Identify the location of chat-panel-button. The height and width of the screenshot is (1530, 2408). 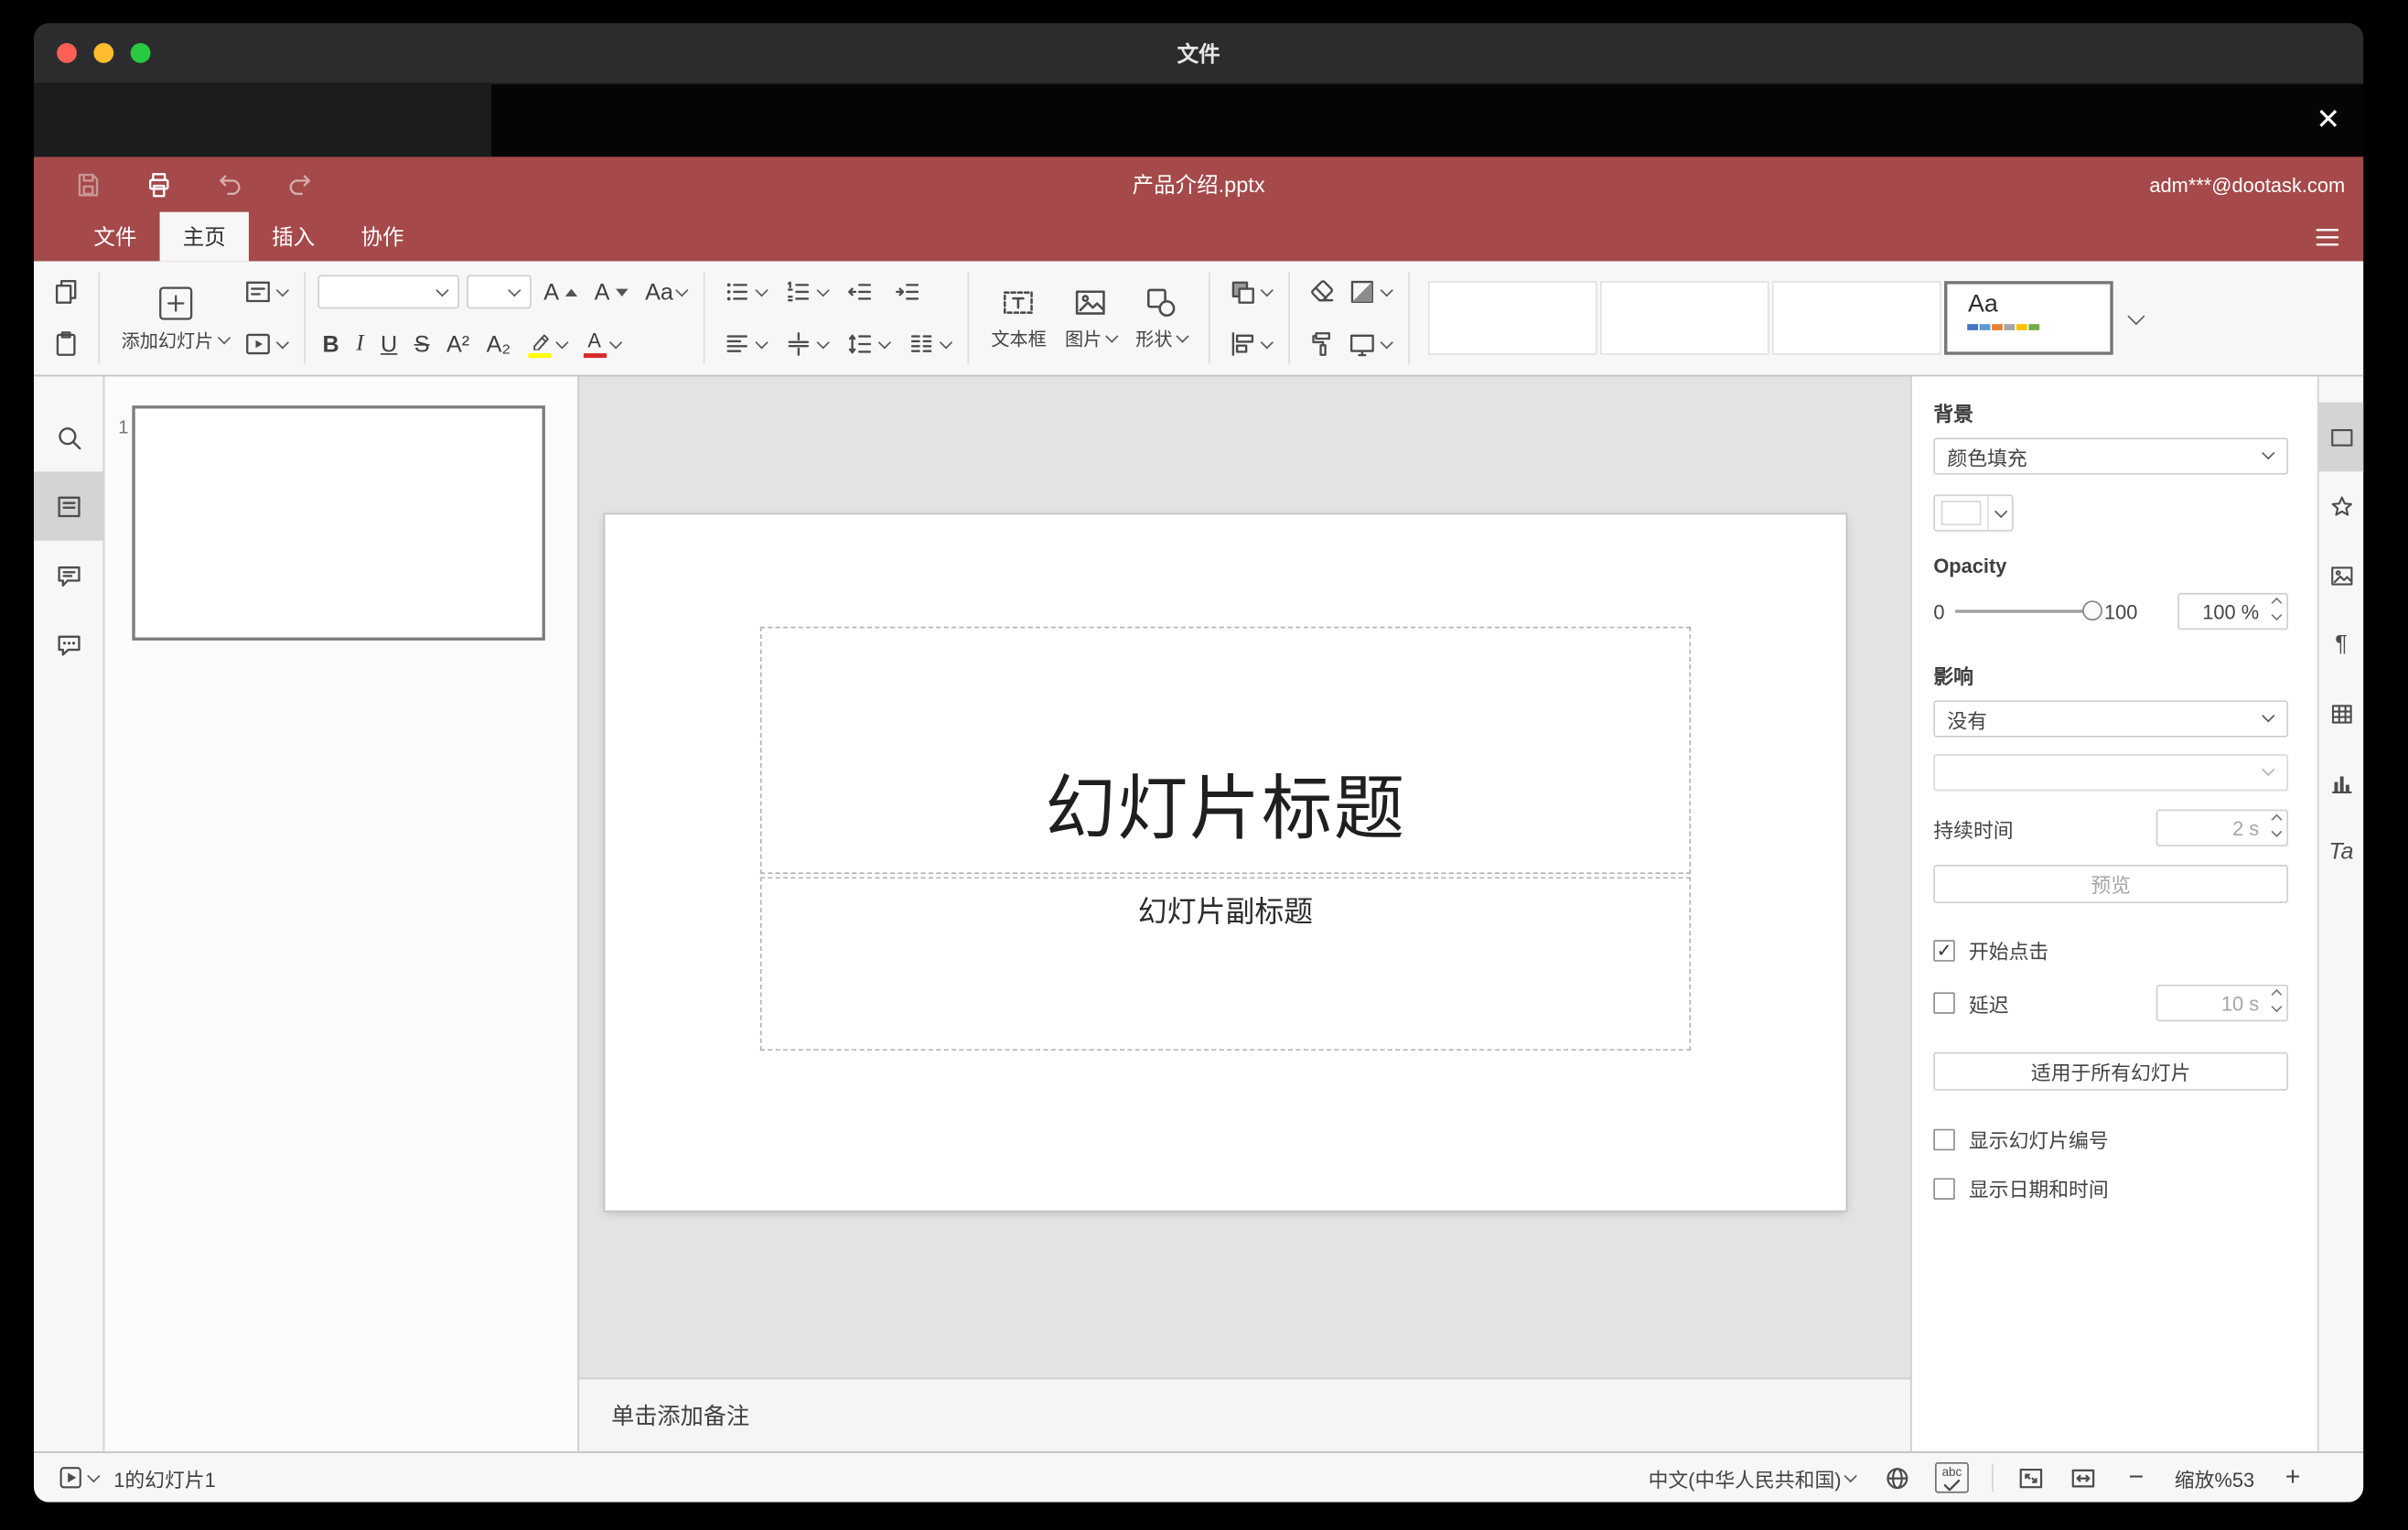
(68, 644).